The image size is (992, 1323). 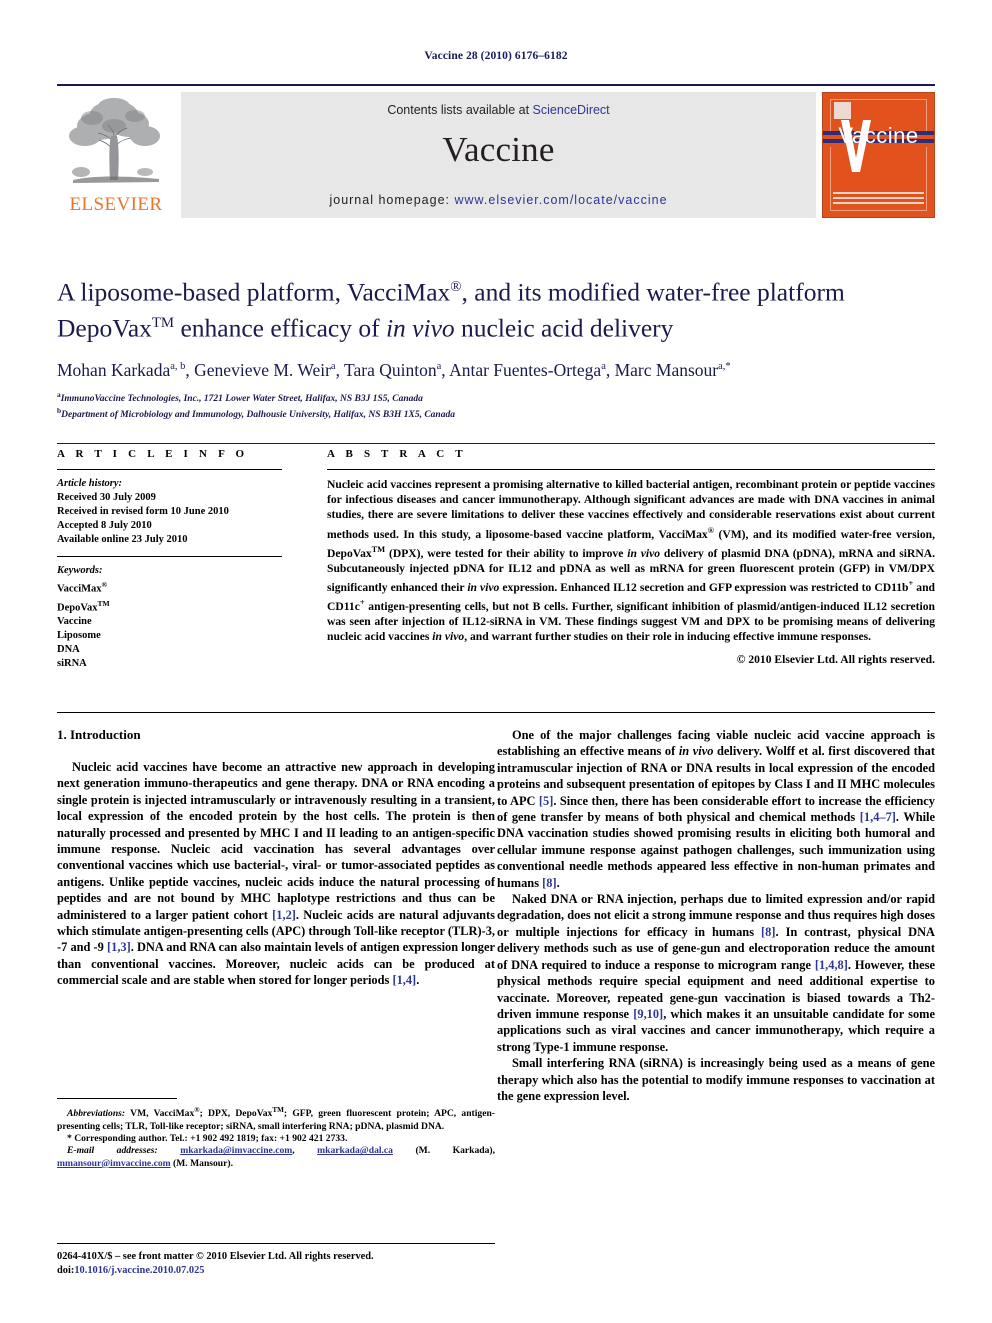 I want to click on citation-link: [5], so click(x=546, y=801).